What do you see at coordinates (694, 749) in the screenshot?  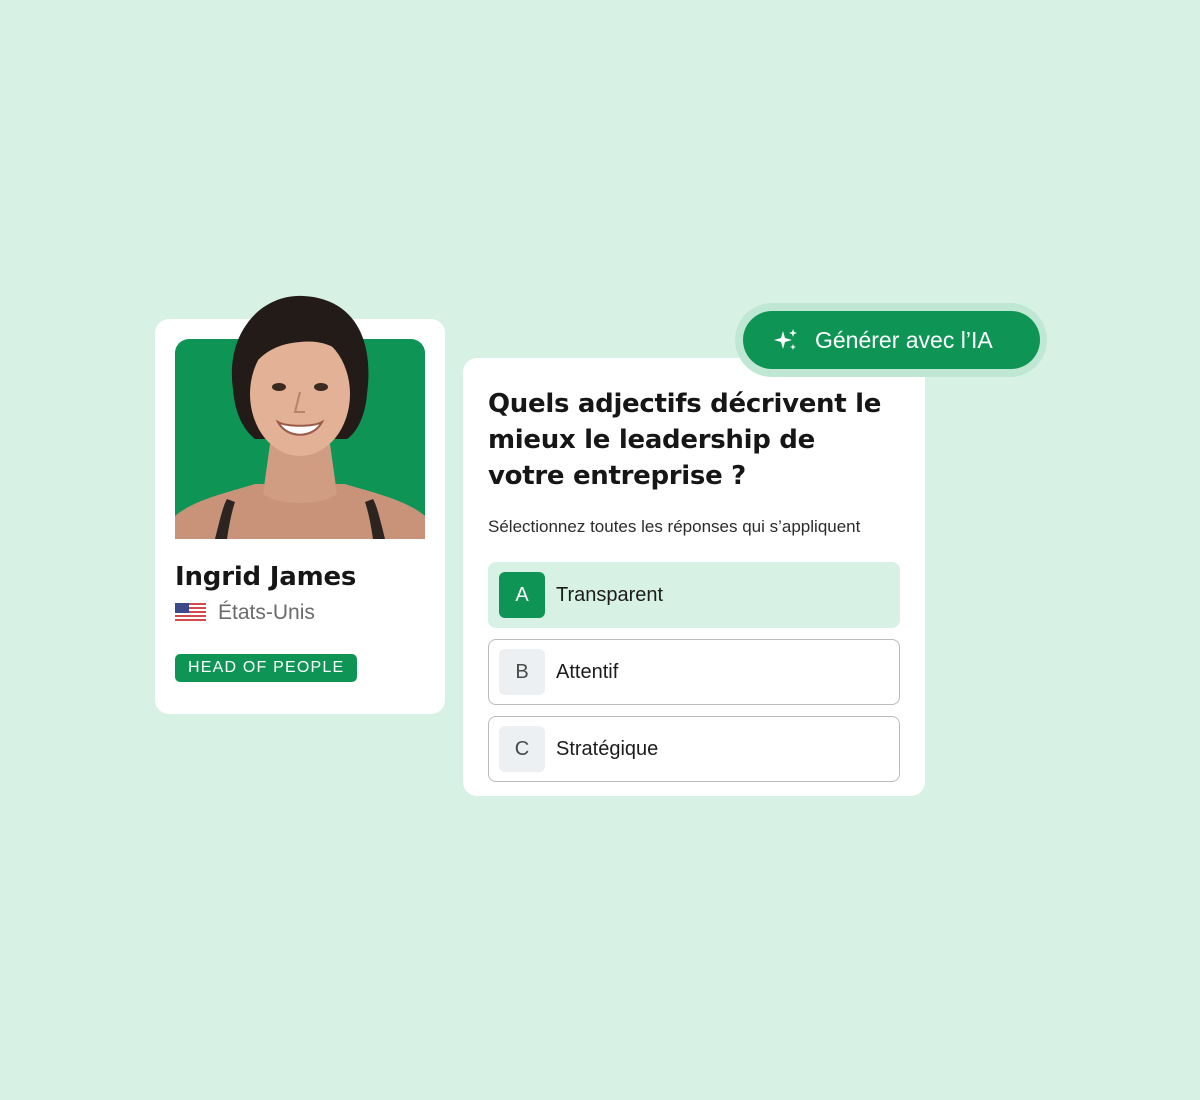 I see `option-c: C Stratégique` at bounding box center [694, 749].